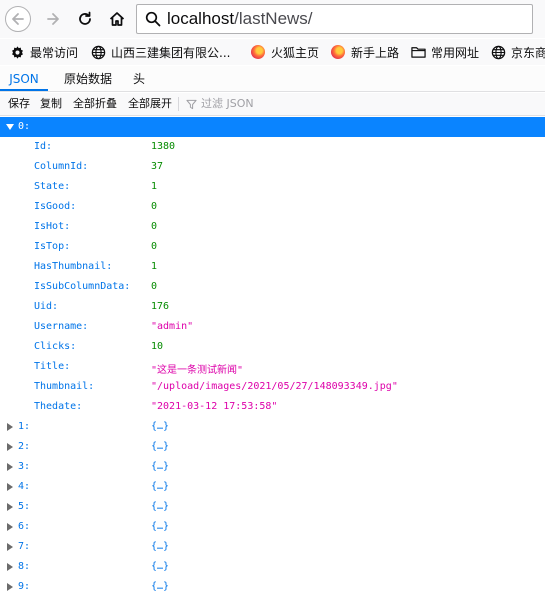  I want to click on address-bar: localhost/lastNews/, so click(334, 19).